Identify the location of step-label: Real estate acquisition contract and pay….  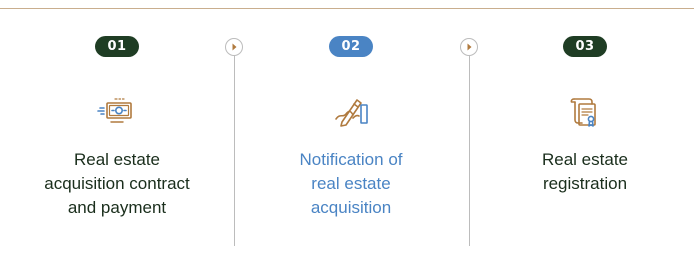
(117, 183).